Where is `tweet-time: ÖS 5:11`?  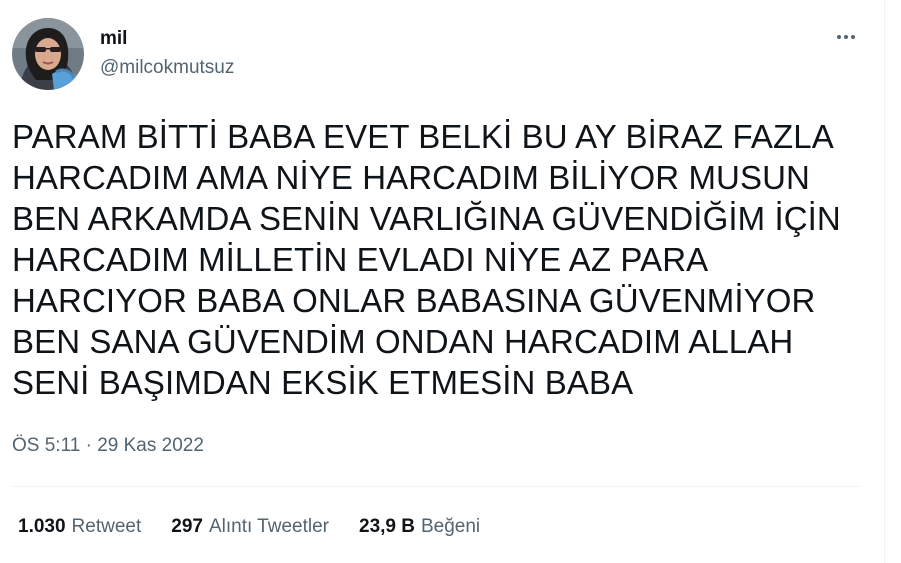 tweet-time: ÖS 5:11 is located at coordinates (46, 445).